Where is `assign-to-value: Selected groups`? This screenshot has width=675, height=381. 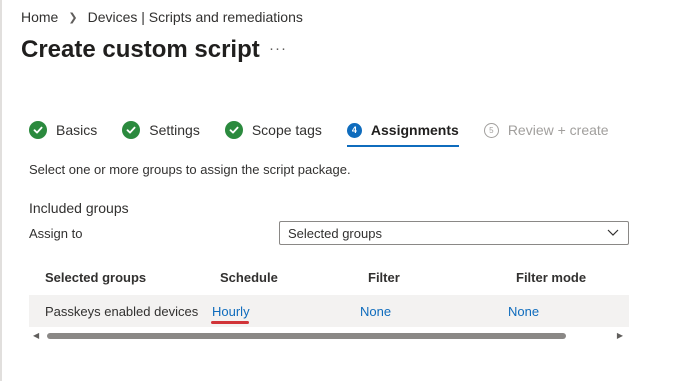 assign-to-value: Selected groups is located at coordinates (335, 233).